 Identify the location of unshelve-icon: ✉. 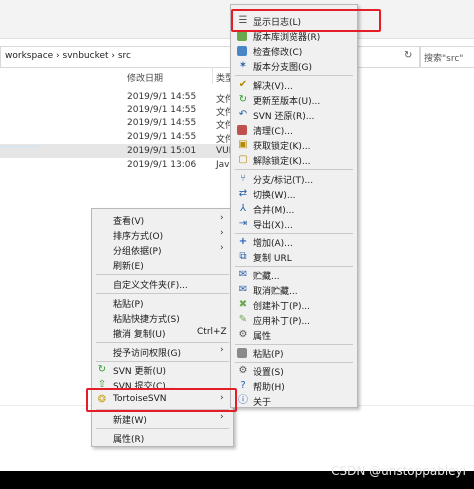
(243, 289).